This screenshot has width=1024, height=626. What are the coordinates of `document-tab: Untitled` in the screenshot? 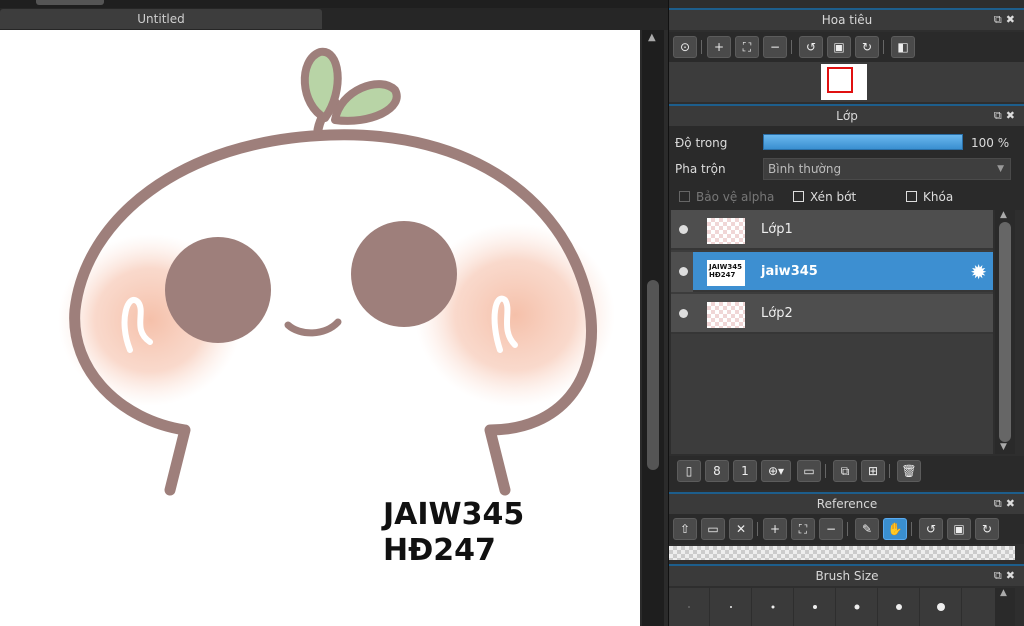 It's located at (161, 19).